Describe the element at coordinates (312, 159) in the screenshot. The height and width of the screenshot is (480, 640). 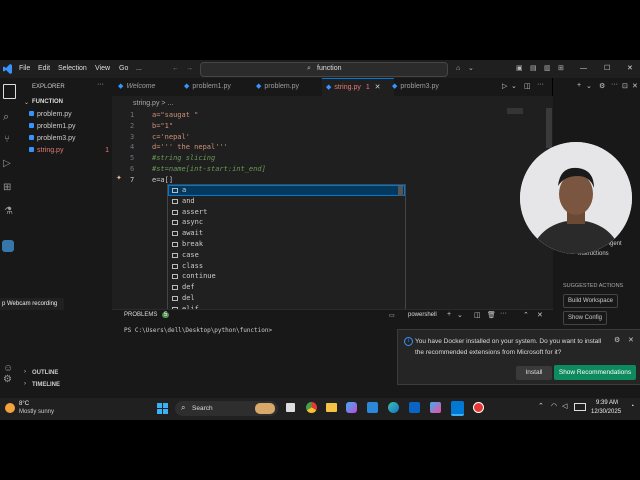
I see `code-line: 5 #string slicing` at that location.